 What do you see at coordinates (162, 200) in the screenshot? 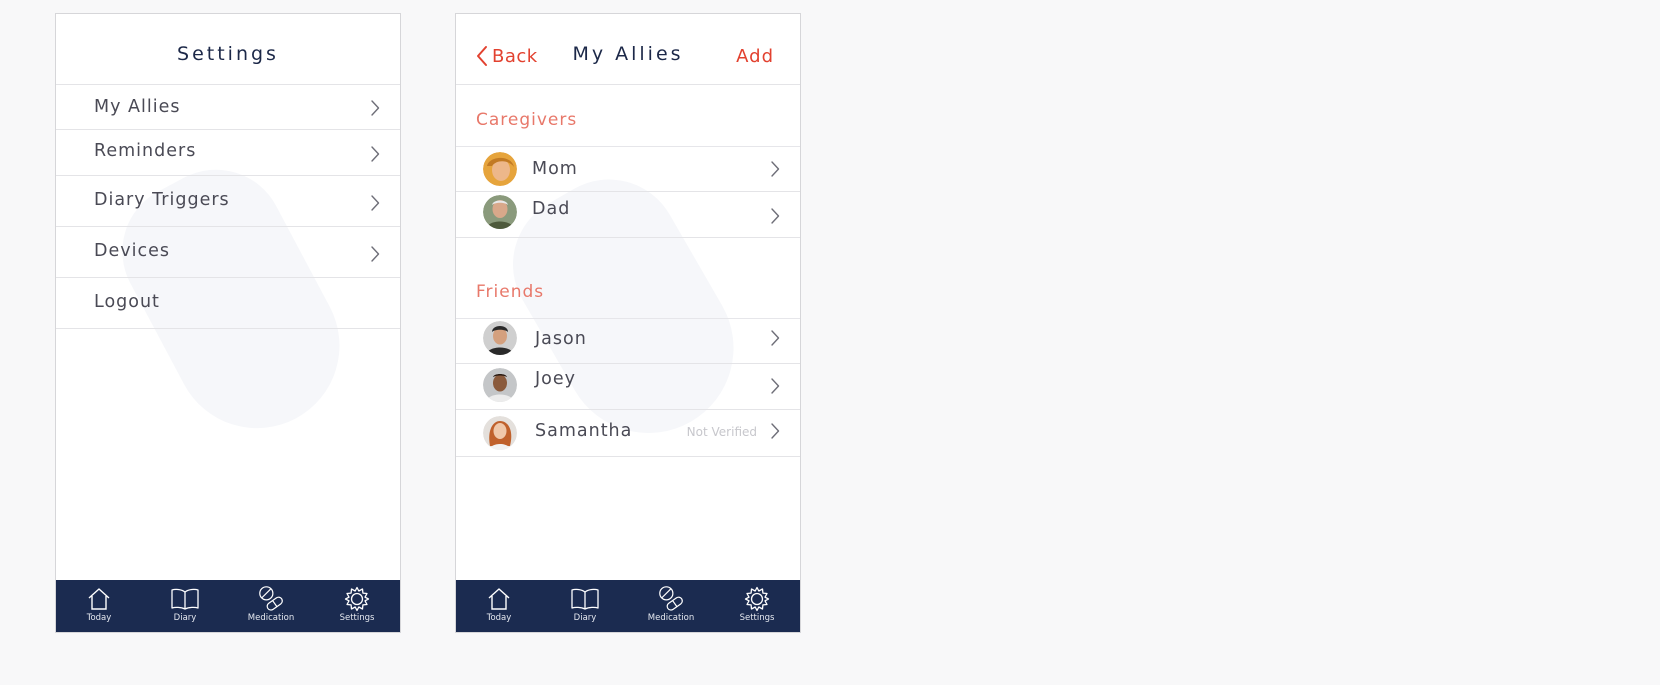
I see `settings-item-label: Diary Triggers` at bounding box center [162, 200].